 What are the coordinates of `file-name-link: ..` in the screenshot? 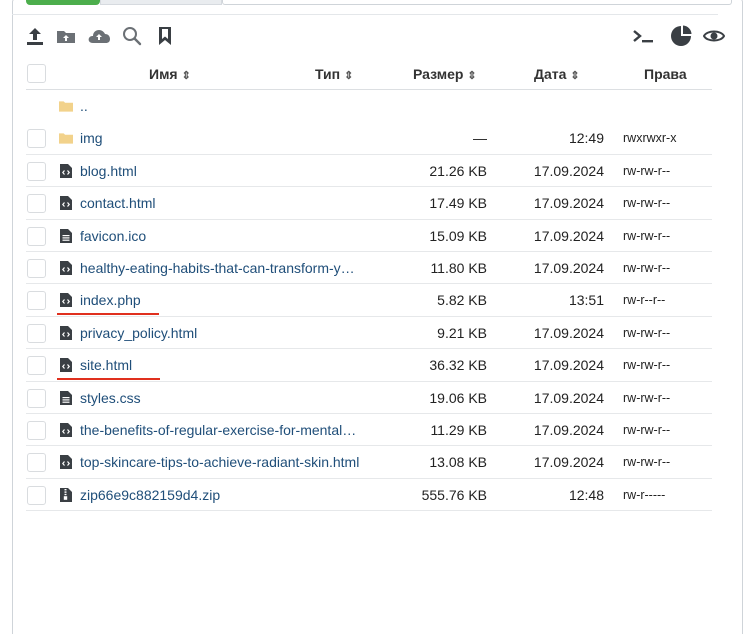 It's located at (84, 106).